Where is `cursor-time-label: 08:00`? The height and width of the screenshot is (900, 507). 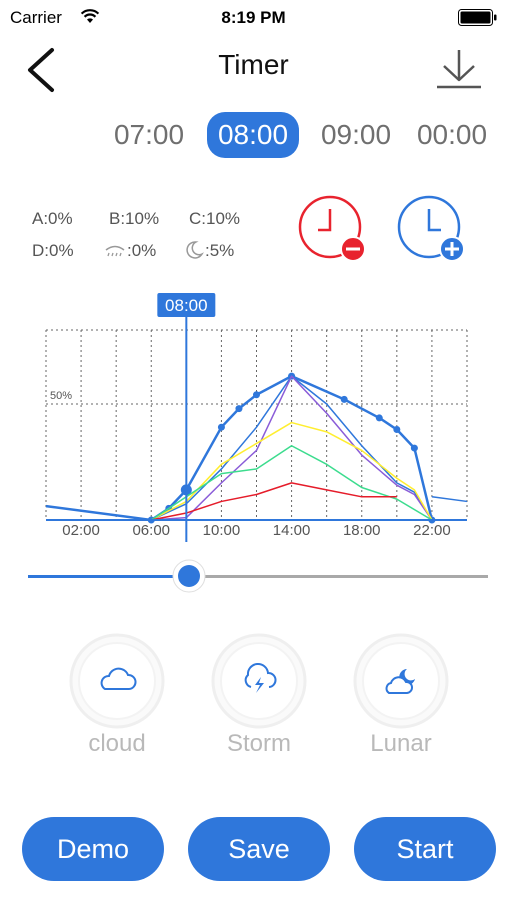 cursor-time-label: 08:00 is located at coordinates (186, 305).